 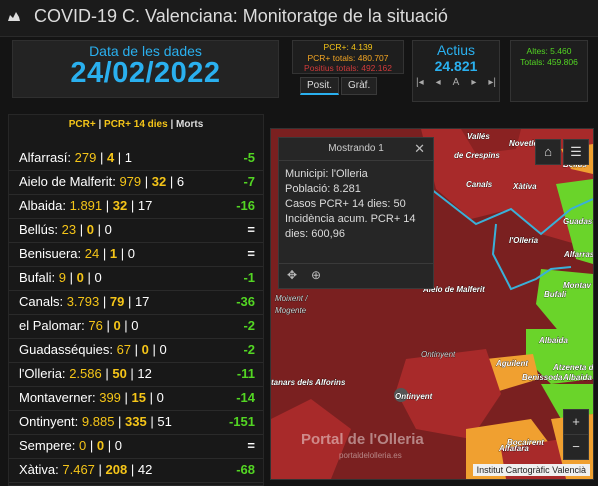 What do you see at coordinates (136, 351) in the screenshot?
I see `municipality-row: Guadasséquies: 67 | 0 | 0 -2` at bounding box center [136, 351].